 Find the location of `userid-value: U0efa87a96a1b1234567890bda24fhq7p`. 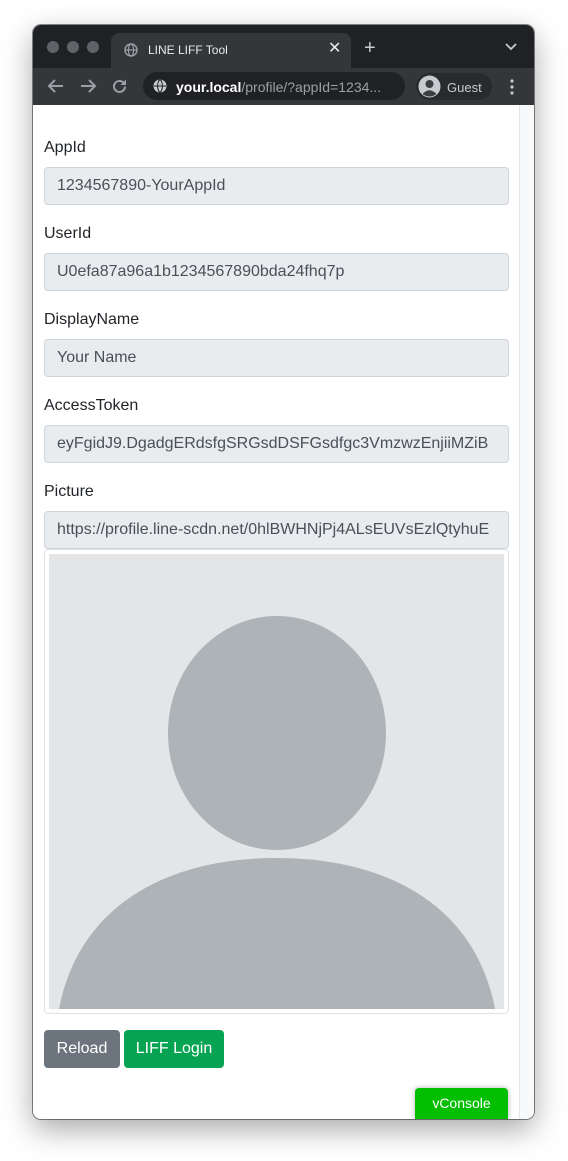

userid-value: U0efa87a96a1b1234567890bda24fhq7p is located at coordinates (201, 271).